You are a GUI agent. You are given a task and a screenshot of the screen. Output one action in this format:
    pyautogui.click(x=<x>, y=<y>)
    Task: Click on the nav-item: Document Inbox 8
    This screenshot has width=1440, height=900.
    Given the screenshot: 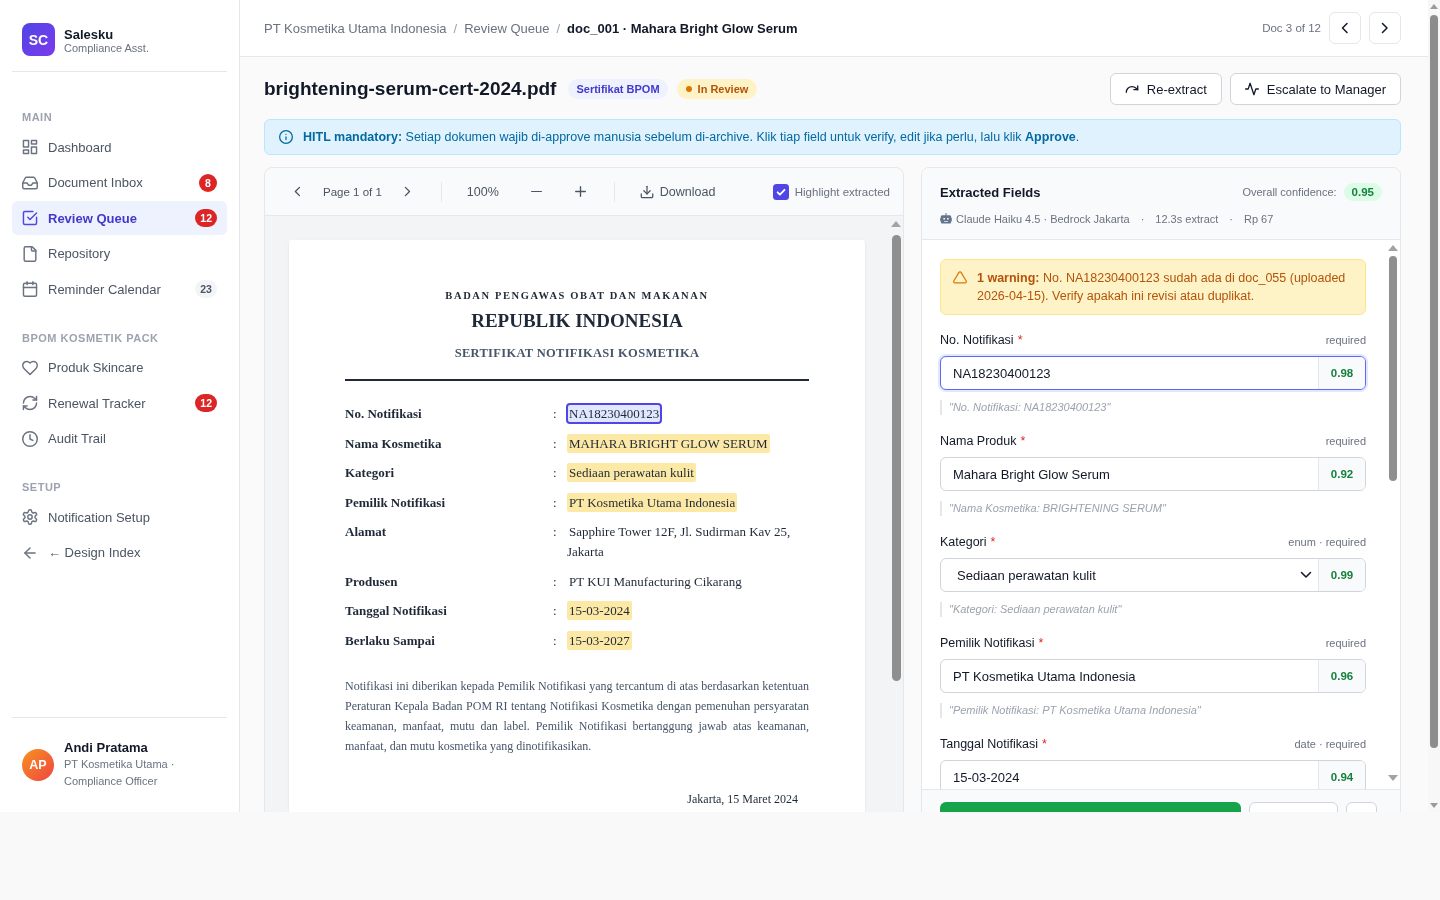 What is the action you would take?
    pyautogui.click(x=119, y=182)
    